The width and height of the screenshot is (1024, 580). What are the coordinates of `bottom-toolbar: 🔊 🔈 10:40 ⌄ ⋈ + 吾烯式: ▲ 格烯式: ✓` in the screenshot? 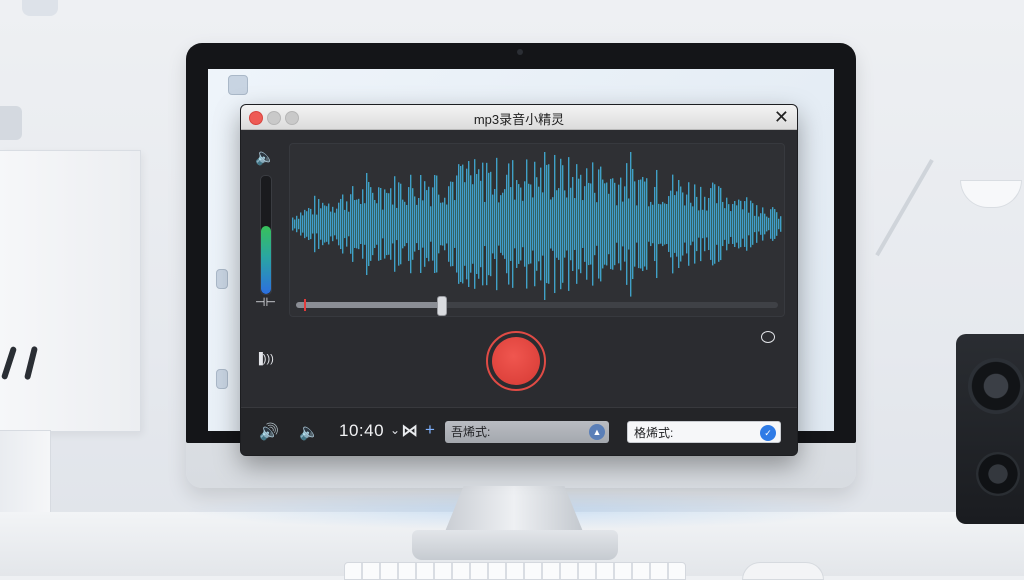 It's located at (519, 431).